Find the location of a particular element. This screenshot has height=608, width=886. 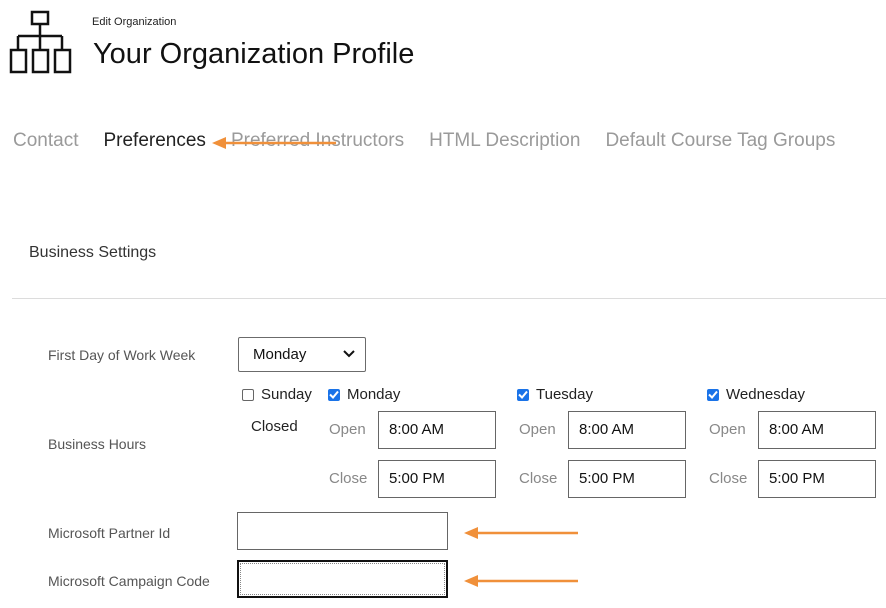

tab-contact: Contact is located at coordinates (45, 141).